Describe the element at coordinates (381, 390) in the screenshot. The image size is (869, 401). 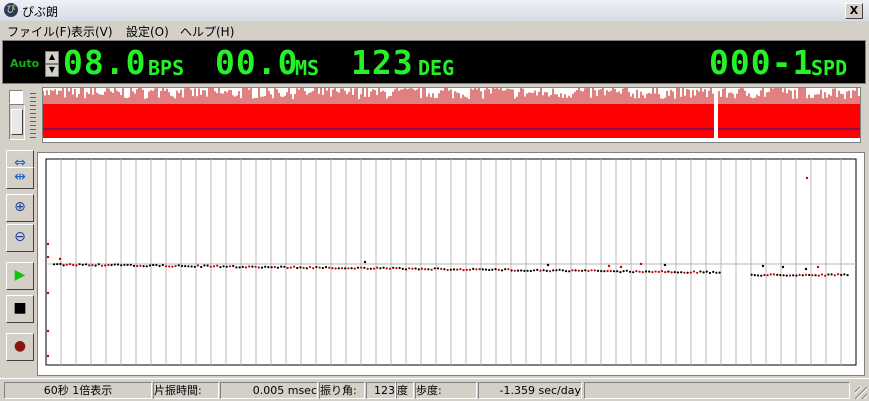
I see `amplitude-value: 123` at that location.